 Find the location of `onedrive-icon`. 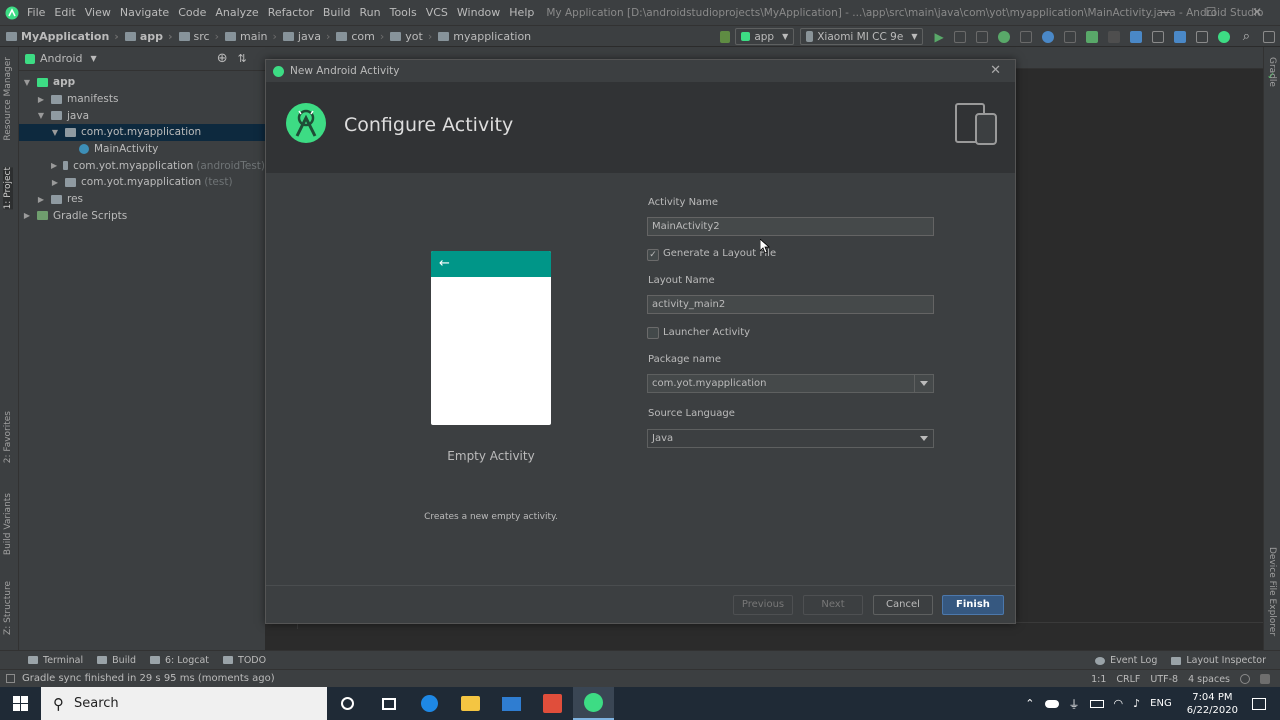

onedrive-icon is located at coordinates (1051, 703).